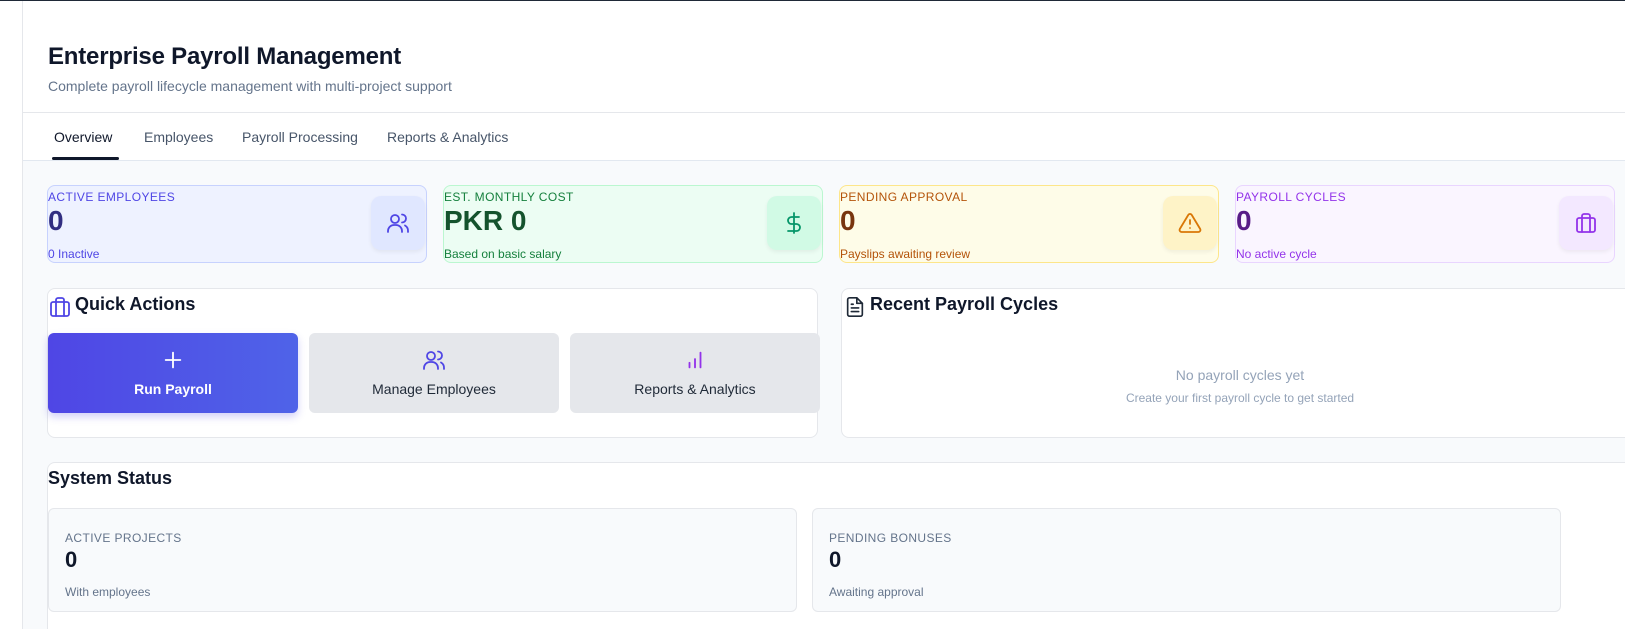 The width and height of the screenshot is (1625, 629). Describe the element at coordinates (905, 254) in the screenshot. I see `stat-subtext: Payslips awaiting review` at that location.